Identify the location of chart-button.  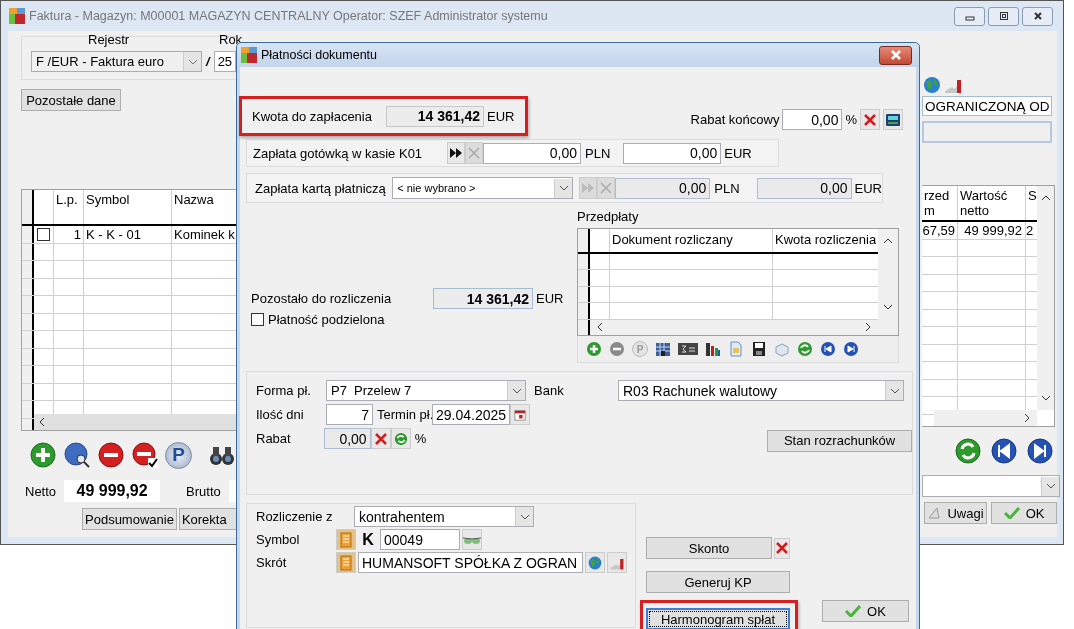
(617, 562).